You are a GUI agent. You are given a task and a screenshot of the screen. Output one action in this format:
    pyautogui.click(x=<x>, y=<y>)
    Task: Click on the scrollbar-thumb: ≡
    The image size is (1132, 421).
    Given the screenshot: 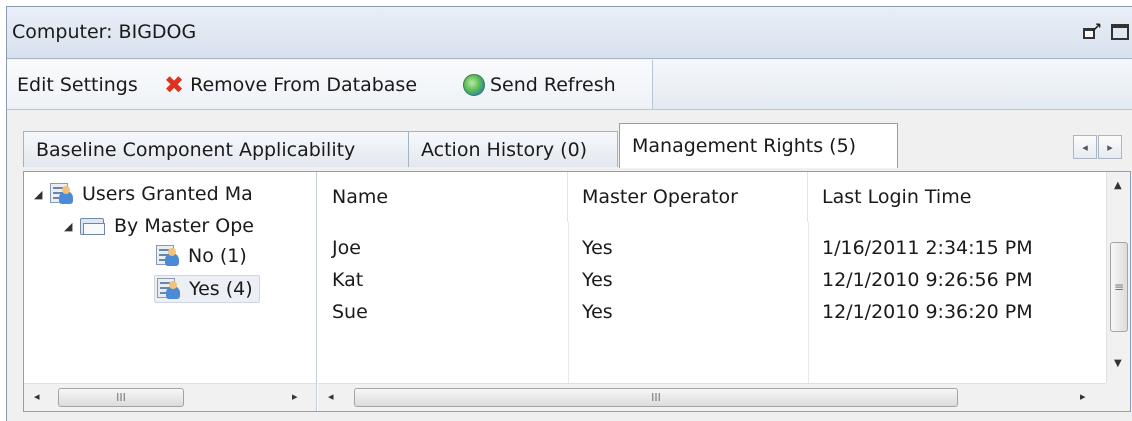 What is the action you would take?
    pyautogui.click(x=1119, y=287)
    